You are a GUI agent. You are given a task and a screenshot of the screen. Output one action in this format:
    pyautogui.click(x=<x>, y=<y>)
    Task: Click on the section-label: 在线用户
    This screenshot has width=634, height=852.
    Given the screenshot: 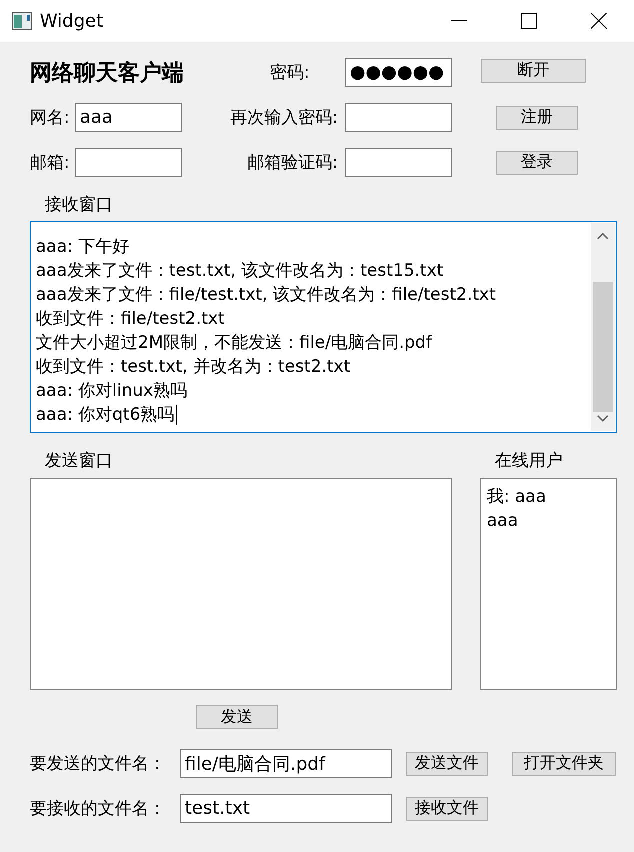 What is the action you would take?
    pyautogui.click(x=529, y=461)
    